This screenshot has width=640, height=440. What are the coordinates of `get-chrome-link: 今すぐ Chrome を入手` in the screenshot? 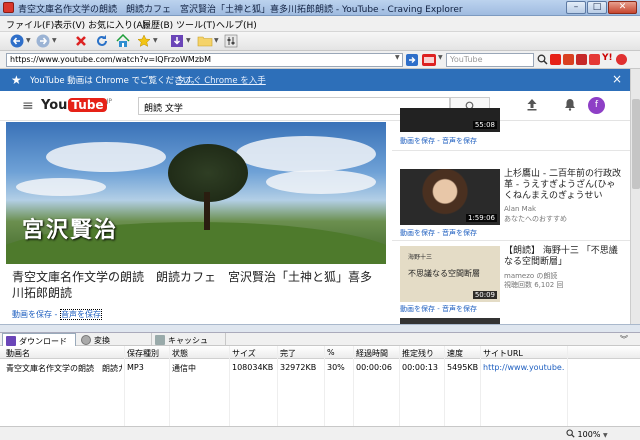 It's located at (221, 80).